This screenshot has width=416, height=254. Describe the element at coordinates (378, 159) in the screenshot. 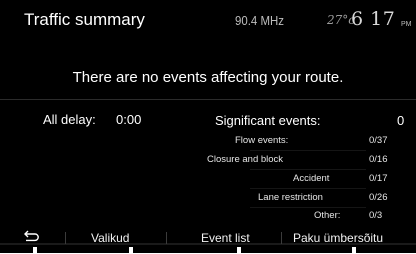

I see `event-value-closure: 0/16` at that location.